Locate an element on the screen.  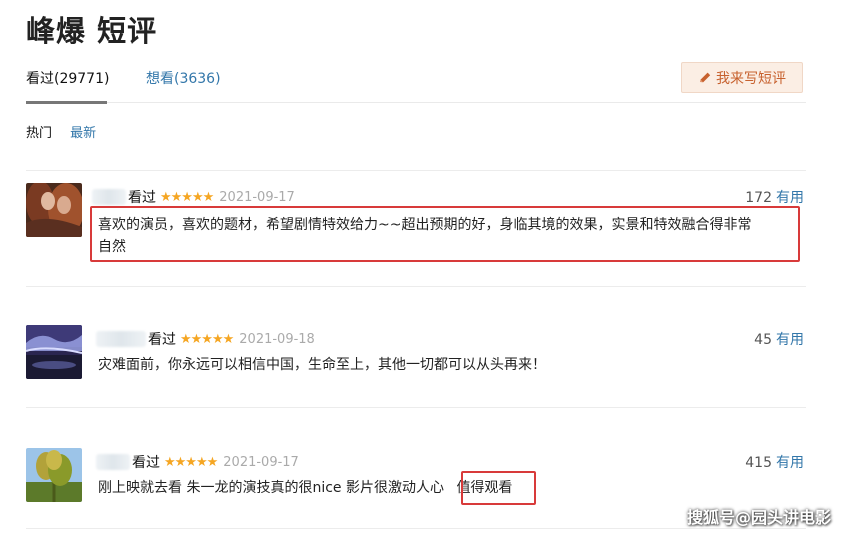
pencil-icon is located at coordinates (705, 78).